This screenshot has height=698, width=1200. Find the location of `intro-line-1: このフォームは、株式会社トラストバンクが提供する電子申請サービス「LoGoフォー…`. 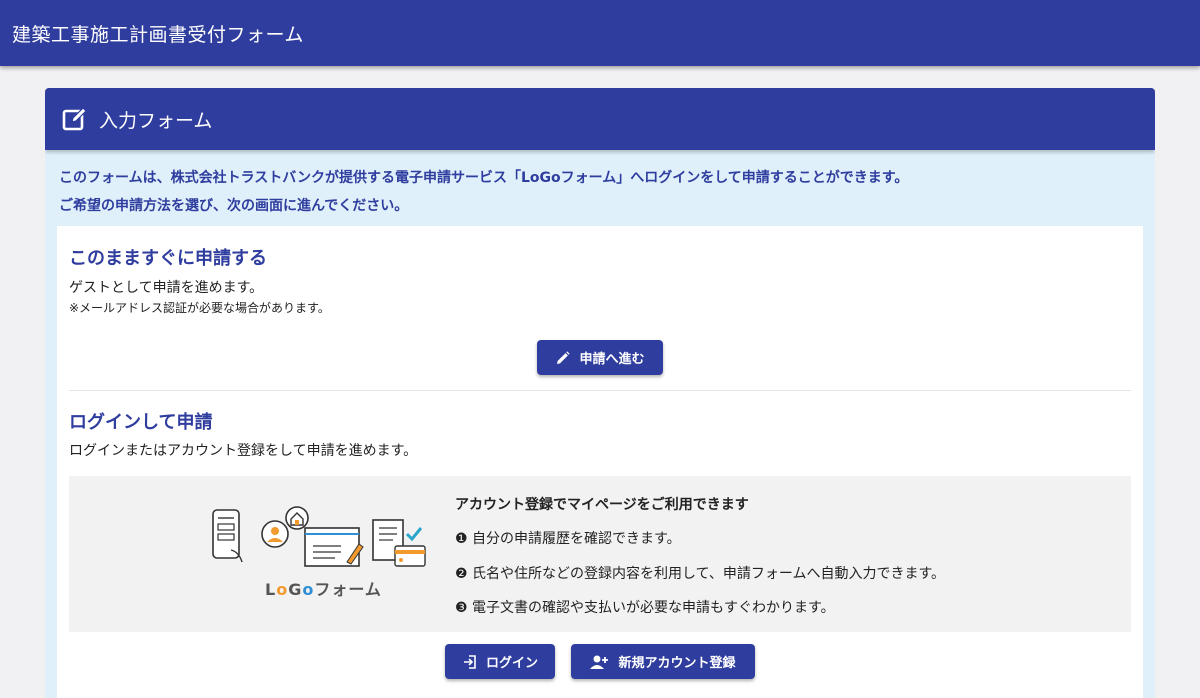

intro-line-1: このフォームは、株式会社トラストバンクが提供する電子申請サービス「LoGoフォー… is located at coordinates (484, 178).